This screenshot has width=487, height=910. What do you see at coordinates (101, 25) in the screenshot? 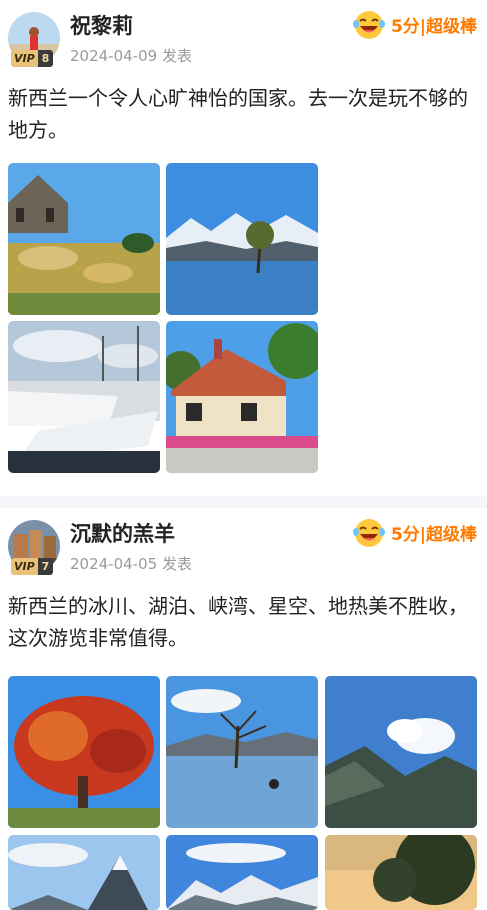
I see `username: 祝黎莉` at bounding box center [101, 25].